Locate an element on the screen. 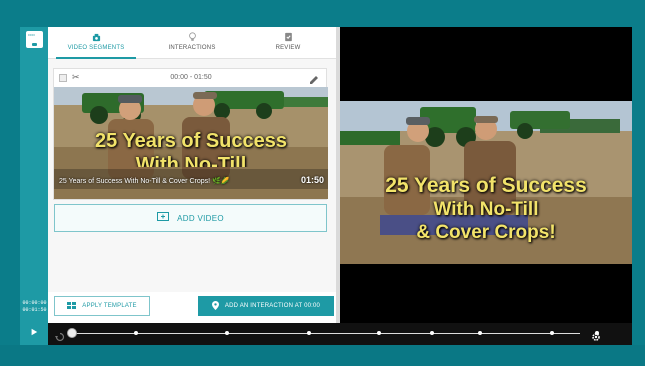 Image resolution: width=645 pixels, height=366 pixels. edit-icon is located at coordinates (314, 78).